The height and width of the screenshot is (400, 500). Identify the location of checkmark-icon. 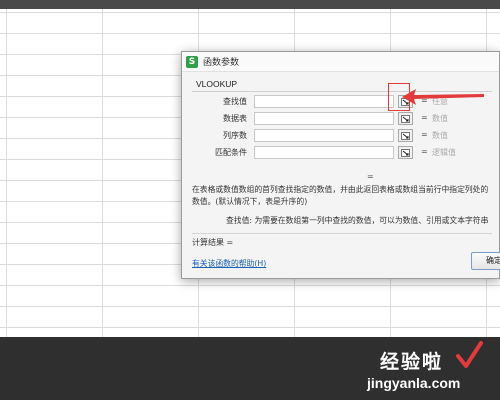
(469, 354).